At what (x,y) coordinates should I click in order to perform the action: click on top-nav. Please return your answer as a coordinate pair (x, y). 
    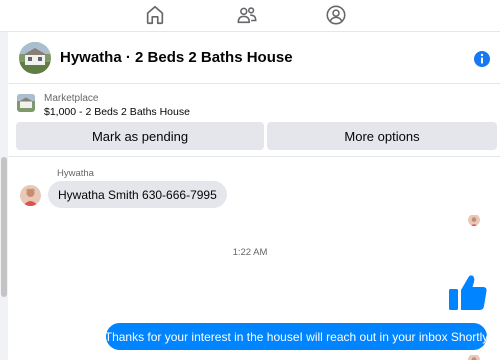
    Looking at the image, I should click on (250, 16).